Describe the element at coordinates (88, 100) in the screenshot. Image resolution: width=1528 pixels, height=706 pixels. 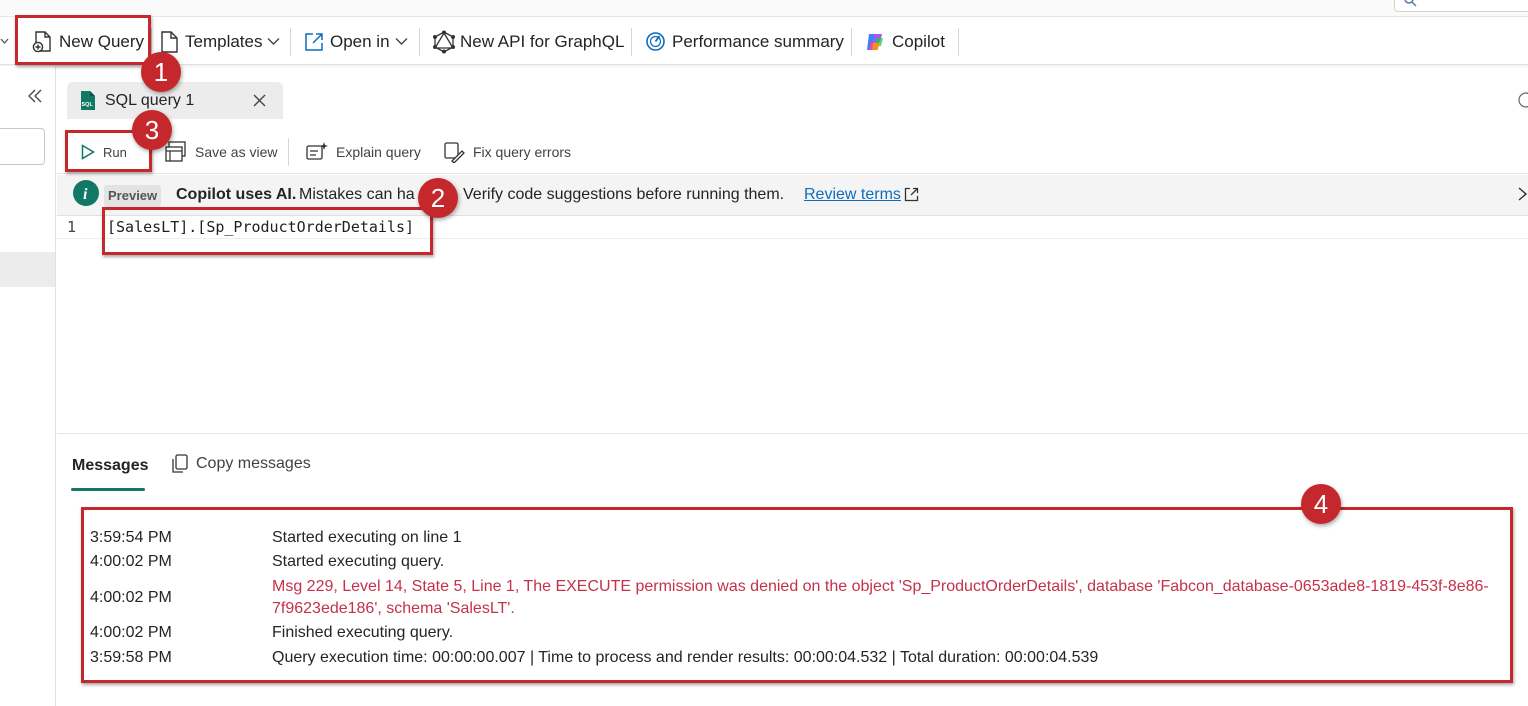
I see `sql-file-icon: SQL` at that location.